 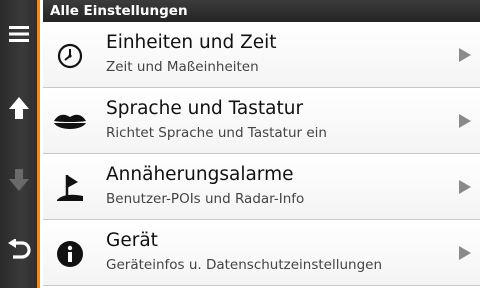 I want to click on item-subtitle: Benutzer-POIs und Radar-Info, so click(x=205, y=199).